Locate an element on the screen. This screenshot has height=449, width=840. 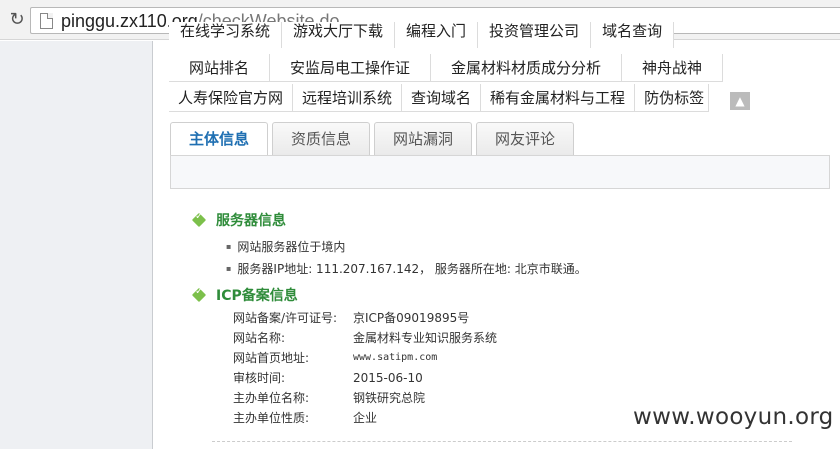
icp-key: 审核时间: is located at coordinates (259, 378).